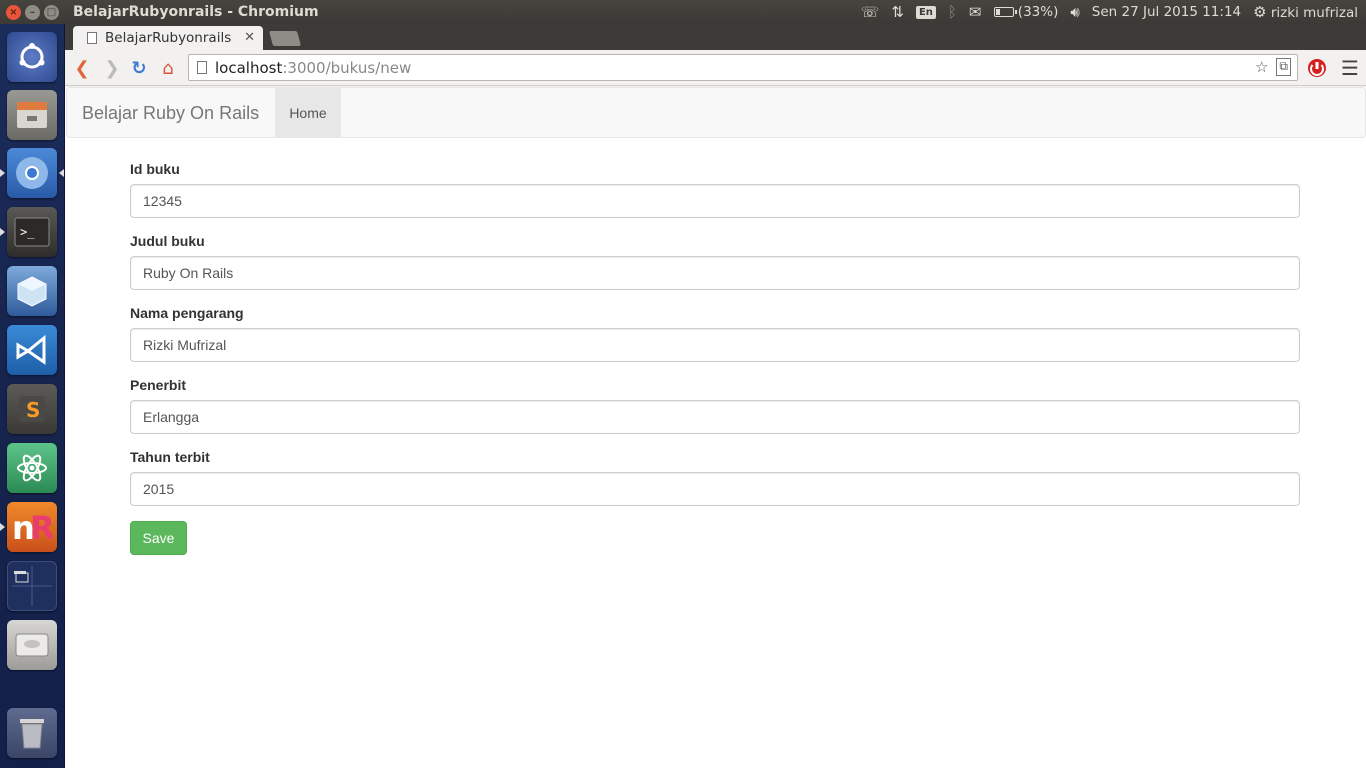 This screenshot has height=768, width=1366. What do you see at coordinates (1074, 12) in the screenshot?
I see `volume-icon: 🔊︎` at bounding box center [1074, 12].